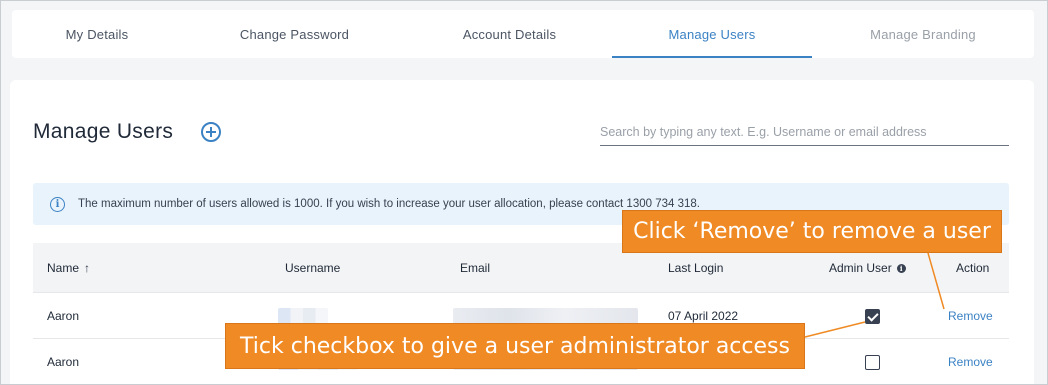 This screenshot has width=1048, height=385. What do you see at coordinates (695, 268) in the screenshot?
I see `column-header-last-login: Last Login` at bounding box center [695, 268].